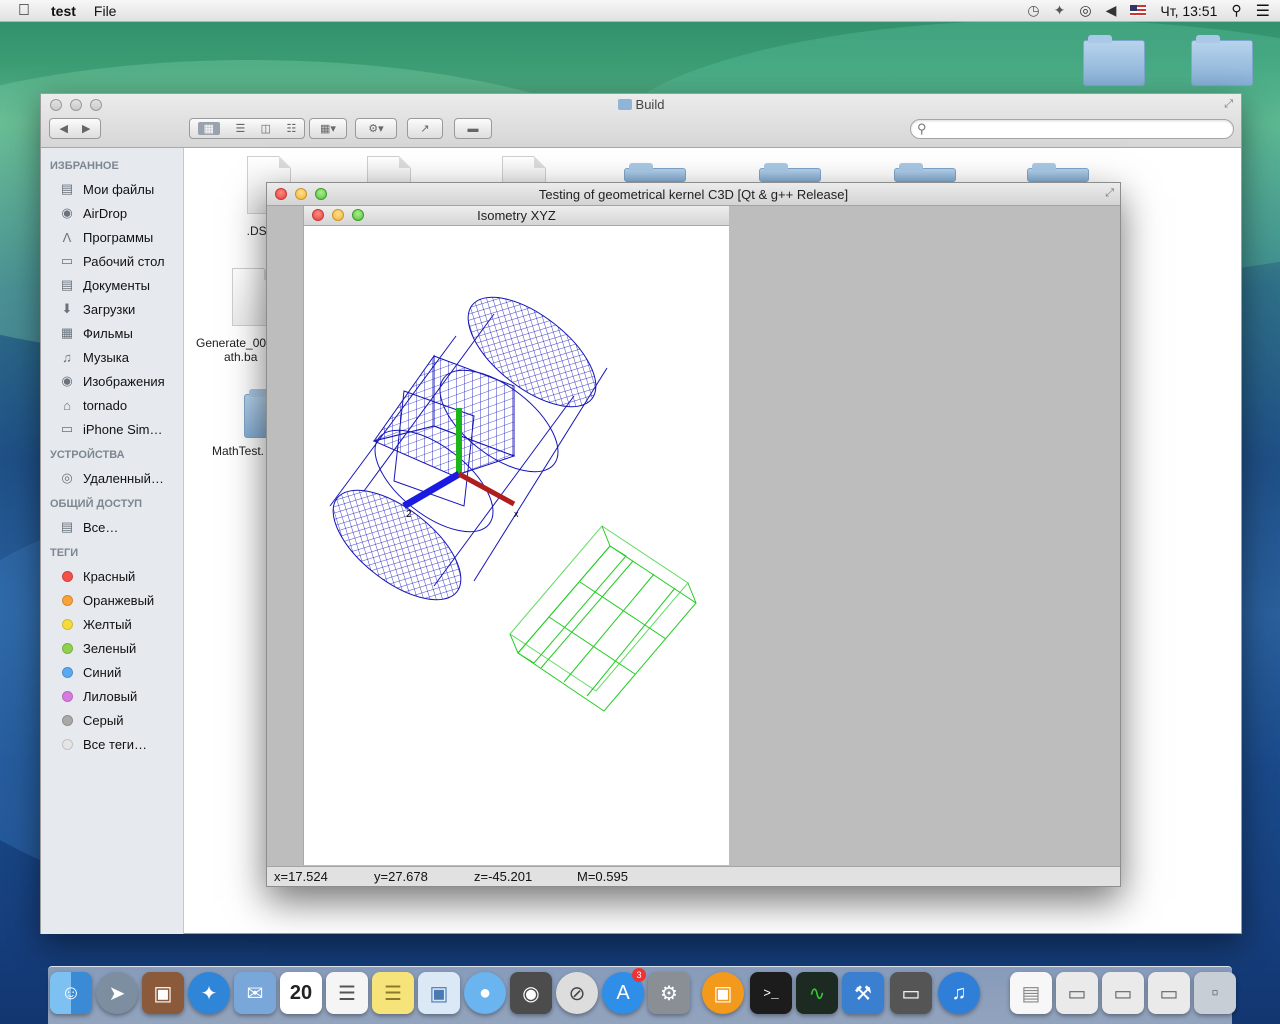 The image size is (1280, 1024). I want to click on reminders-icon: ☰, so click(347, 993).